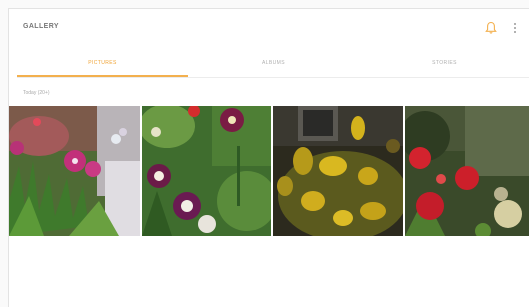 This screenshot has height=307, width=529. I want to click on tab-albums-label: ALBUMS, so click(273, 63).